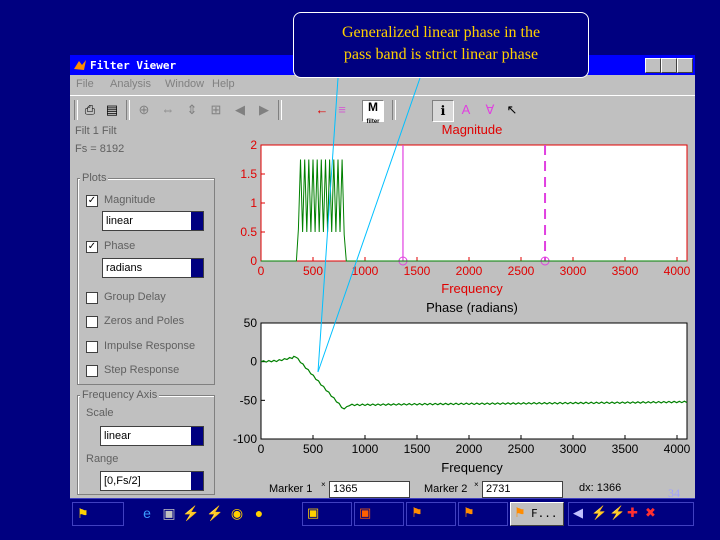 This screenshot has height=540, width=720. Describe the element at coordinates (130, 200) in the screenshot. I see `magnitude-label: Magnitude` at that location.